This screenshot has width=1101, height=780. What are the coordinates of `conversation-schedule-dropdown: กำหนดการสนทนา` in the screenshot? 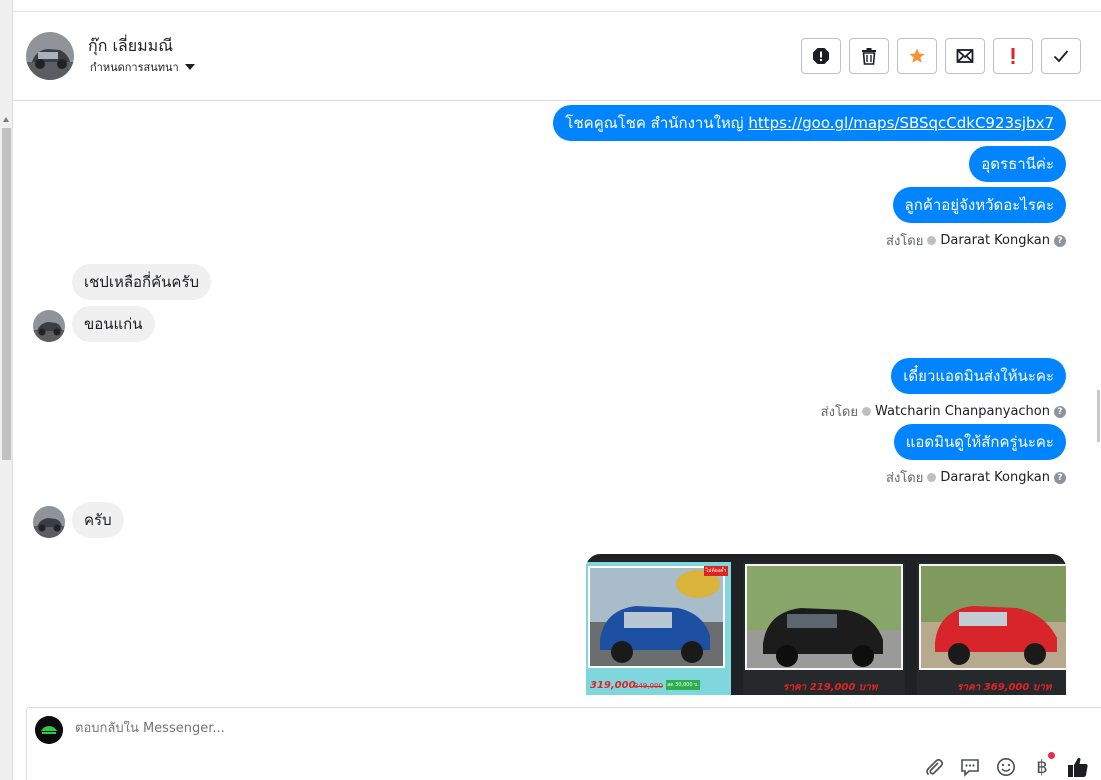 It's located at (142, 67).